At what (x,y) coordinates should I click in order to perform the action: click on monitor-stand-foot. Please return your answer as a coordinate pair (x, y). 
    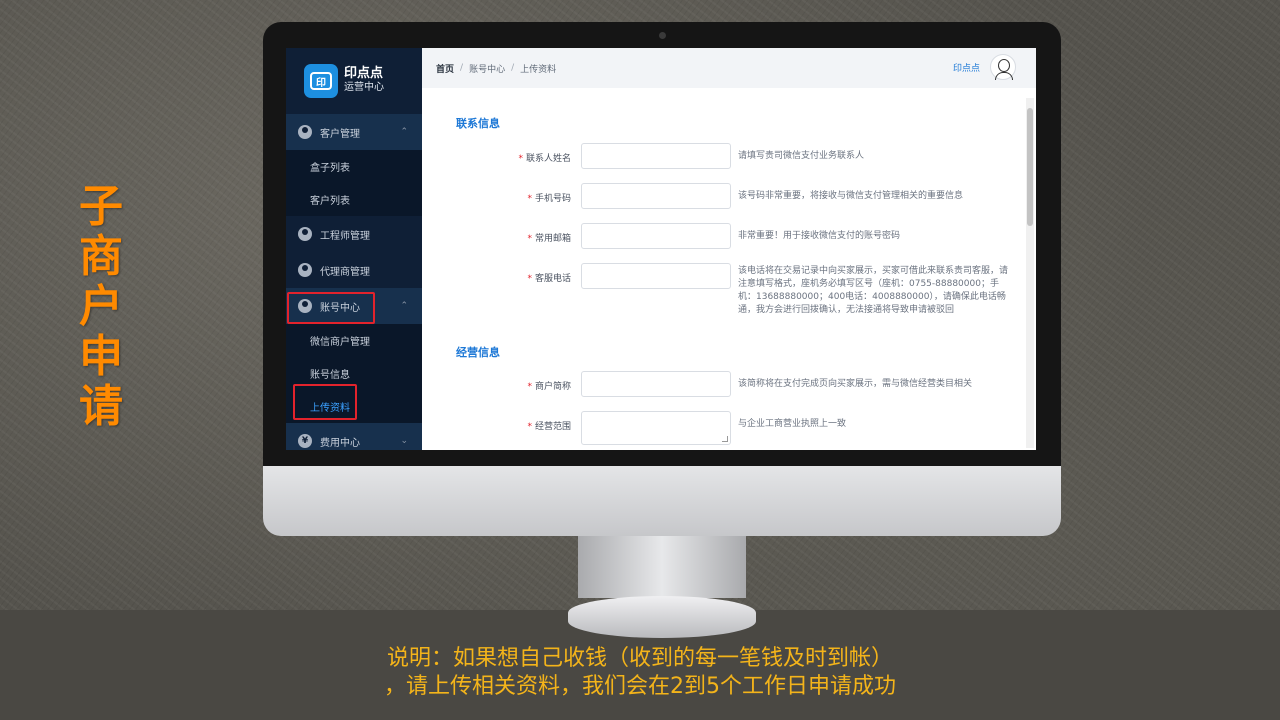
    Looking at the image, I should click on (662, 617).